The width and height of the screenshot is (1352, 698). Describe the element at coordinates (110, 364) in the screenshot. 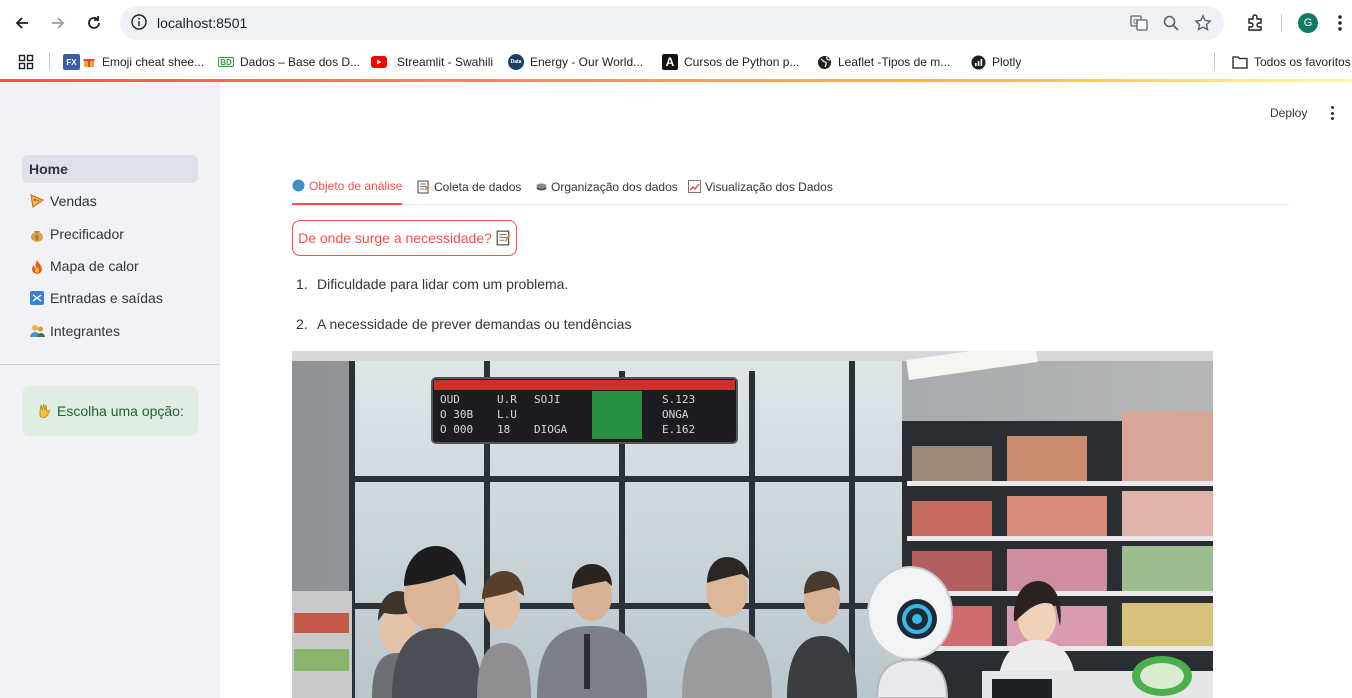

I see `sidebar-divider` at that location.